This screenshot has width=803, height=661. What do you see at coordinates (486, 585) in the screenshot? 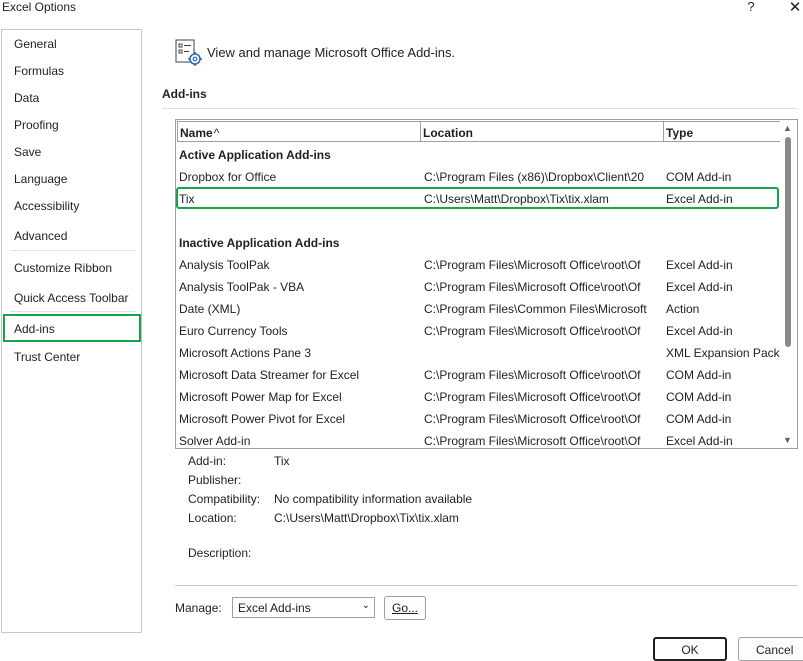
I see `details-divider` at bounding box center [486, 585].